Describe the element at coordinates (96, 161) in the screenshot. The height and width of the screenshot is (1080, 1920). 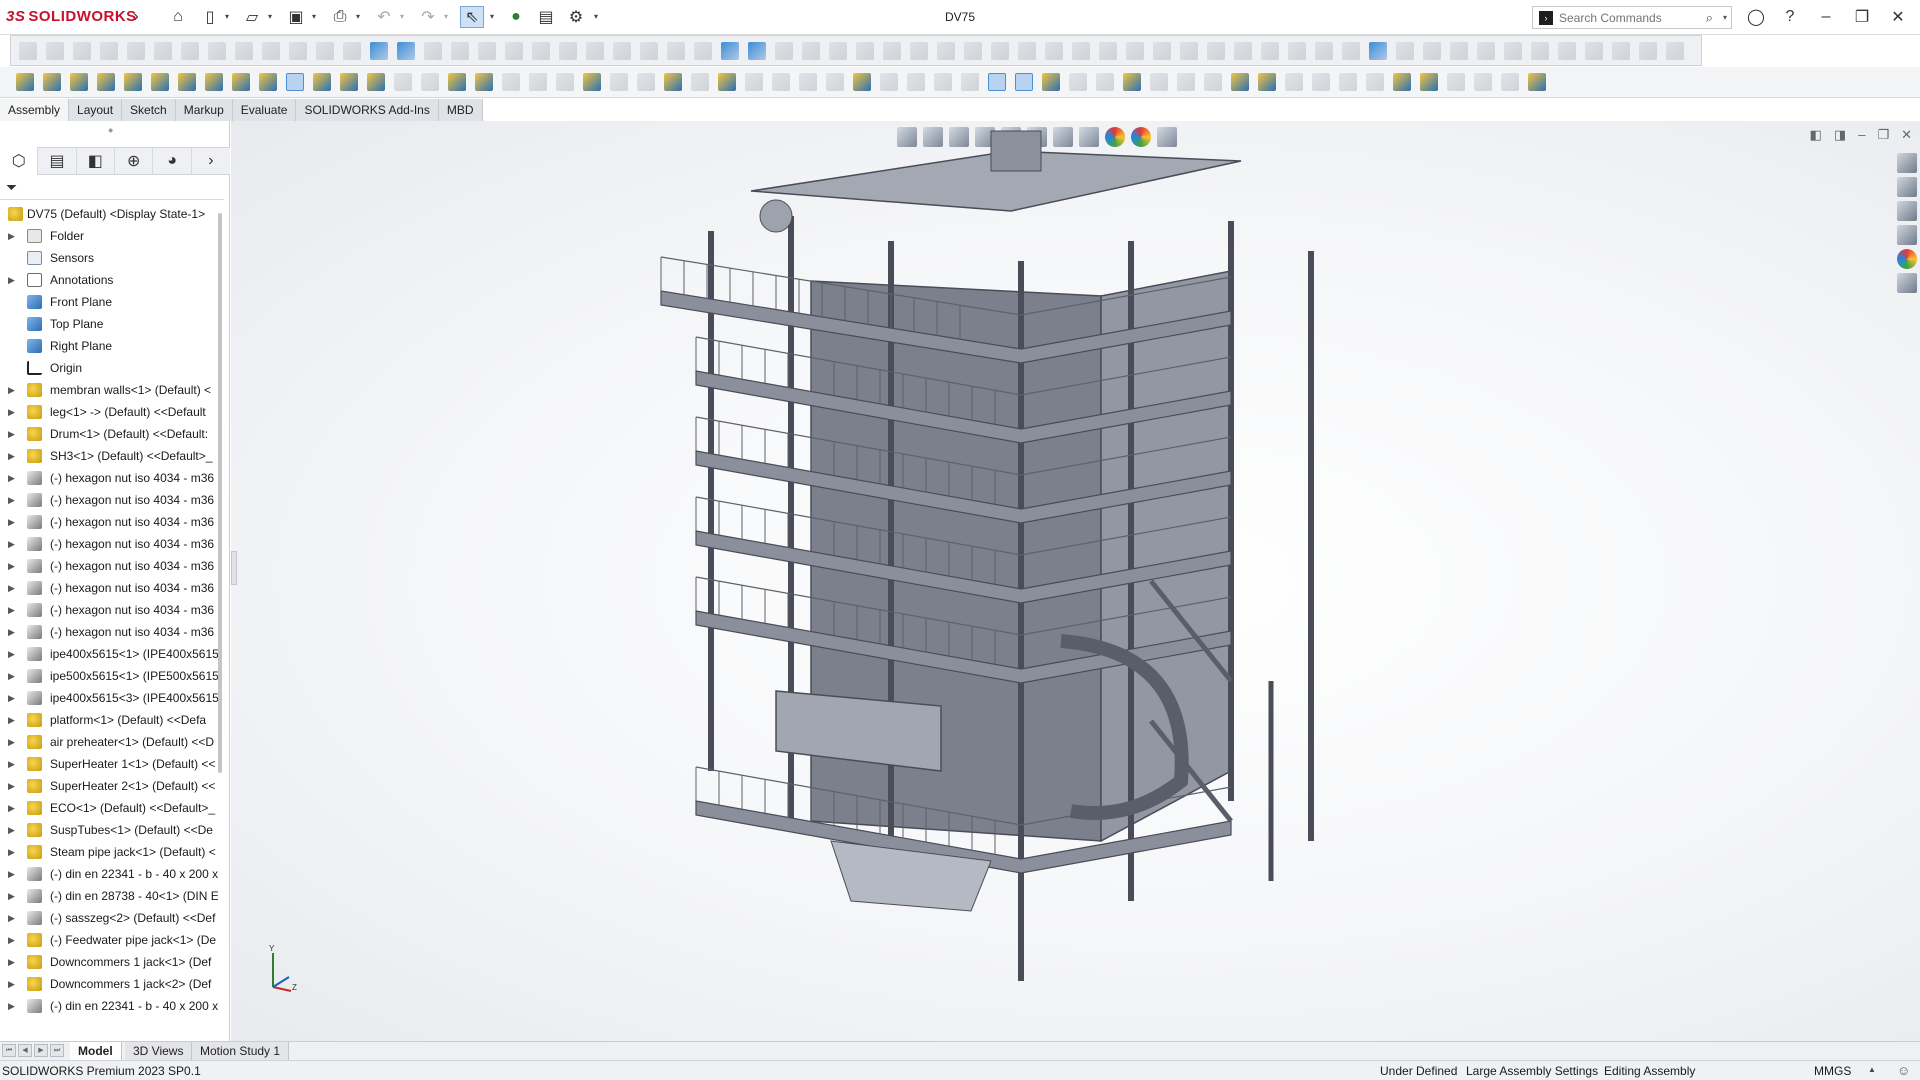
I see `configuration-manager-tab-icon: ◧` at that location.